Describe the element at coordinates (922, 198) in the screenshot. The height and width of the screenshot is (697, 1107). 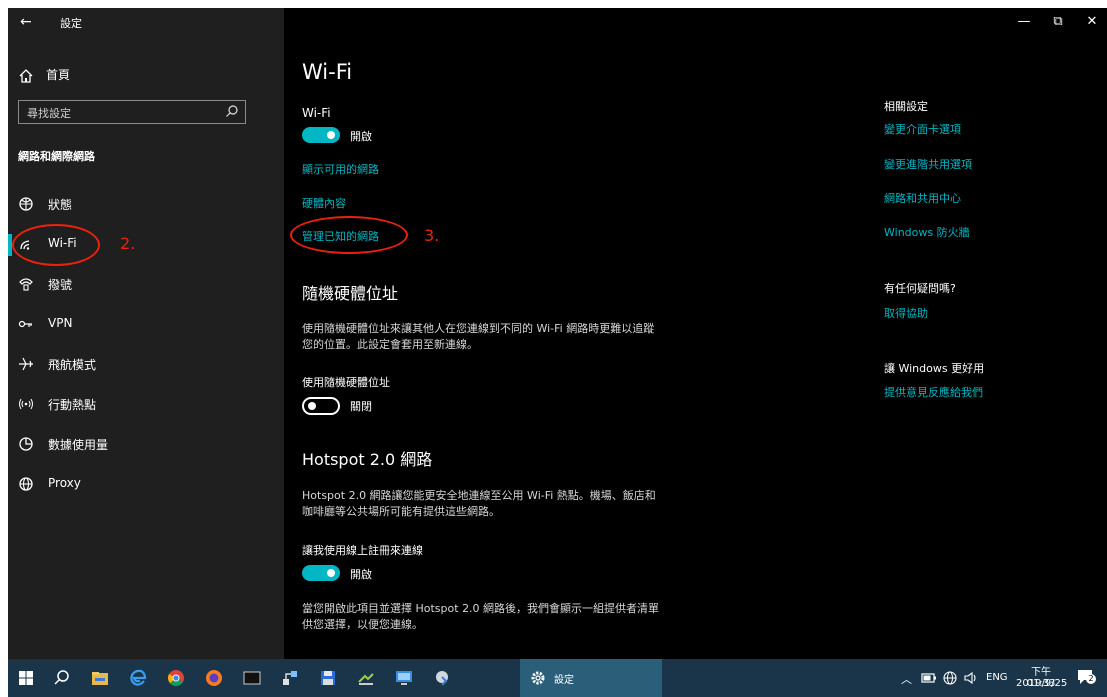
I see `related-link-network-center: 網路和共用中心` at that location.